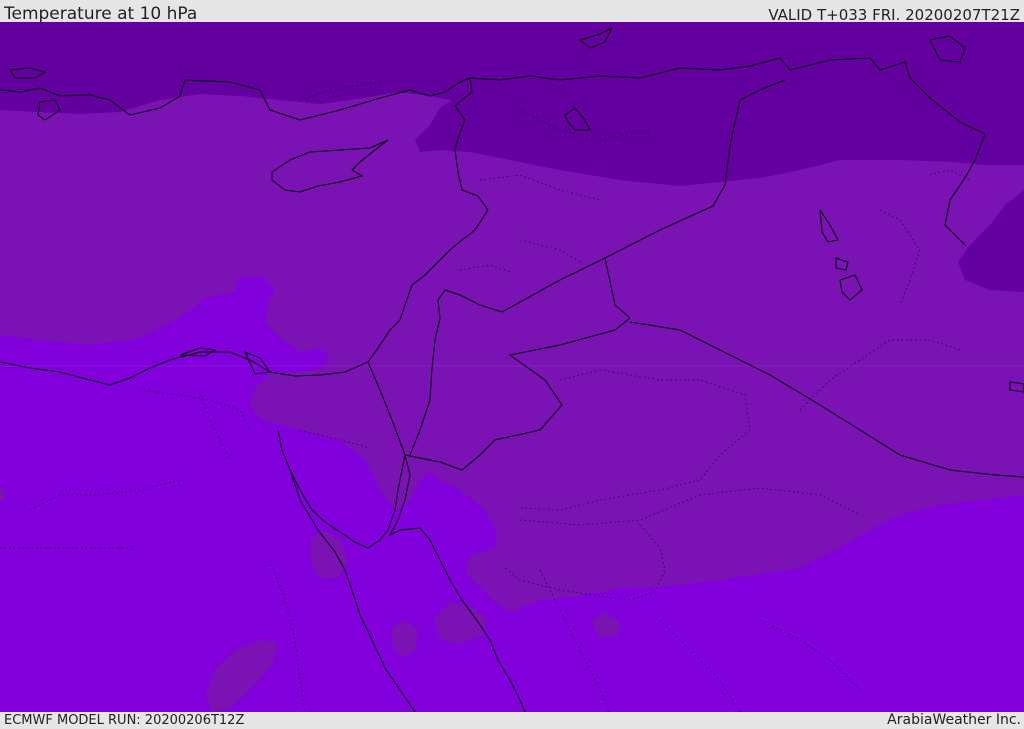 The width and height of the screenshot is (1024, 729). I want to click on credit-label: ArabiaWeather Inc., so click(954, 720).